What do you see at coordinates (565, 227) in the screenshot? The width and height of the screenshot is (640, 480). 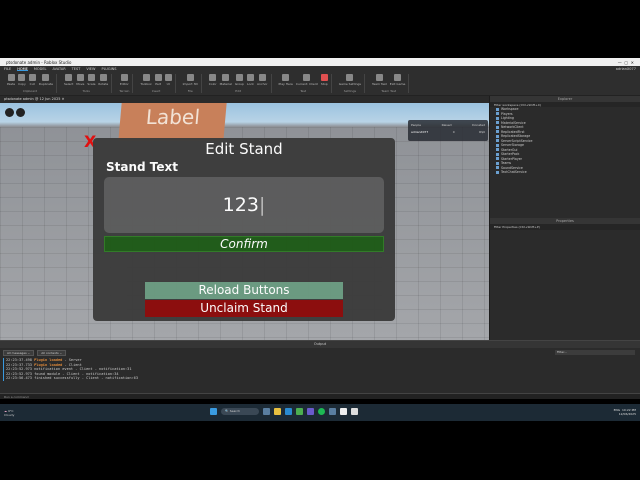 I see `properties-filter-input: Filter Properties (Ctrl+Shift+P)` at bounding box center [565, 227].